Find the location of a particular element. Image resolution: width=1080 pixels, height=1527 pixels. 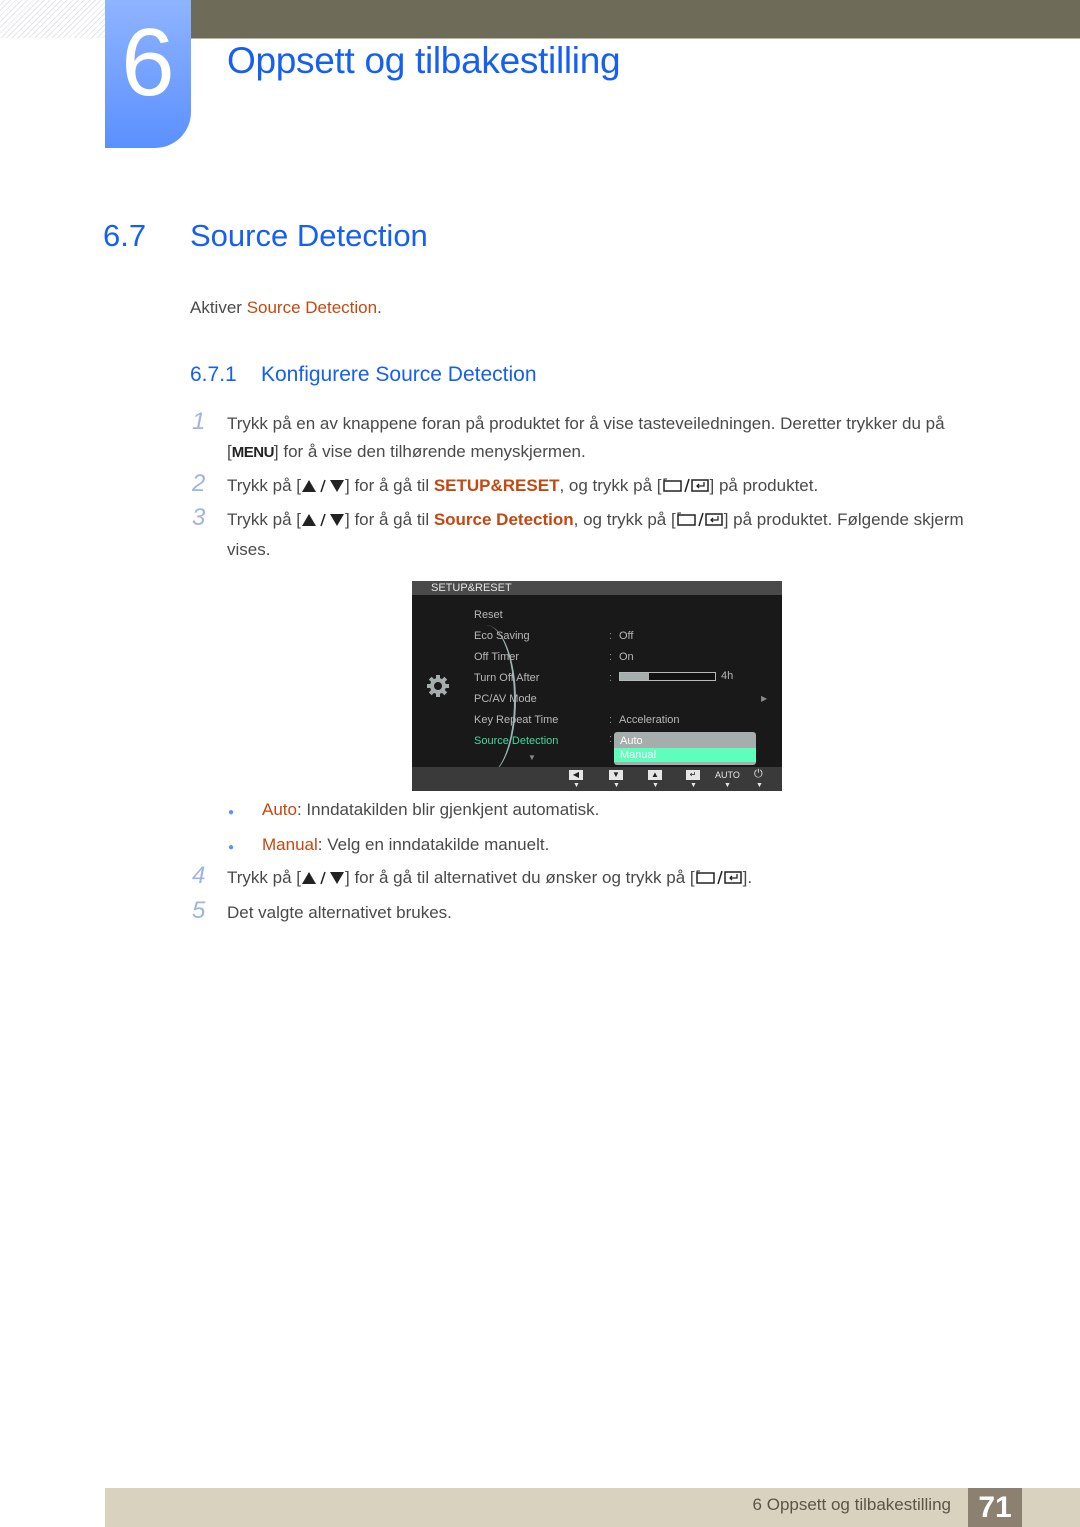

power-icon: ⏻ is located at coordinates (758, 774).